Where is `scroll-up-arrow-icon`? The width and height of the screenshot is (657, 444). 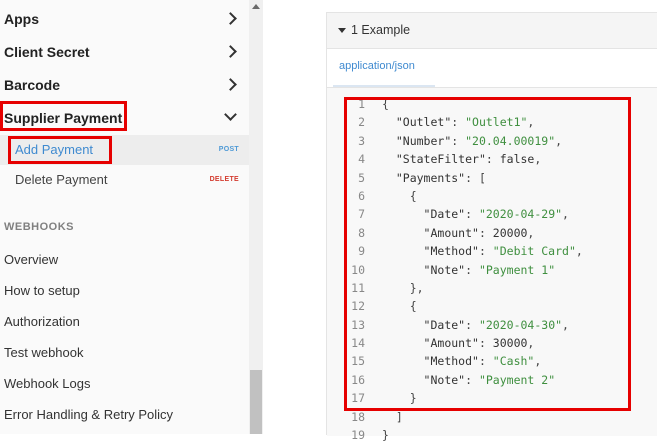 scroll-up-arrow-icon is located at coordinates (256, 6).